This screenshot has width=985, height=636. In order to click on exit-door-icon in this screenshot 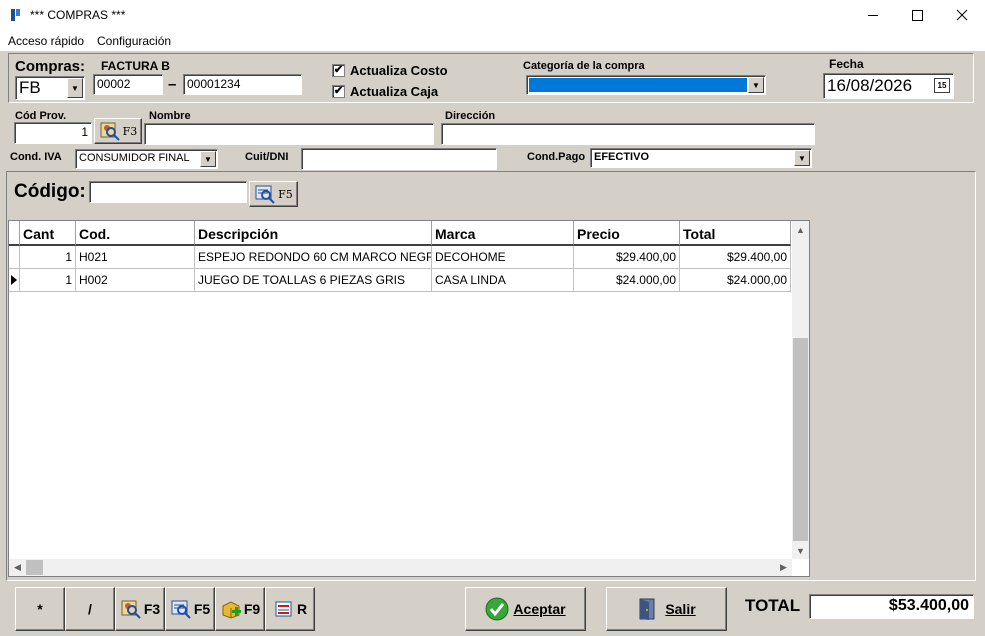, I will do `click(647, 609)`.